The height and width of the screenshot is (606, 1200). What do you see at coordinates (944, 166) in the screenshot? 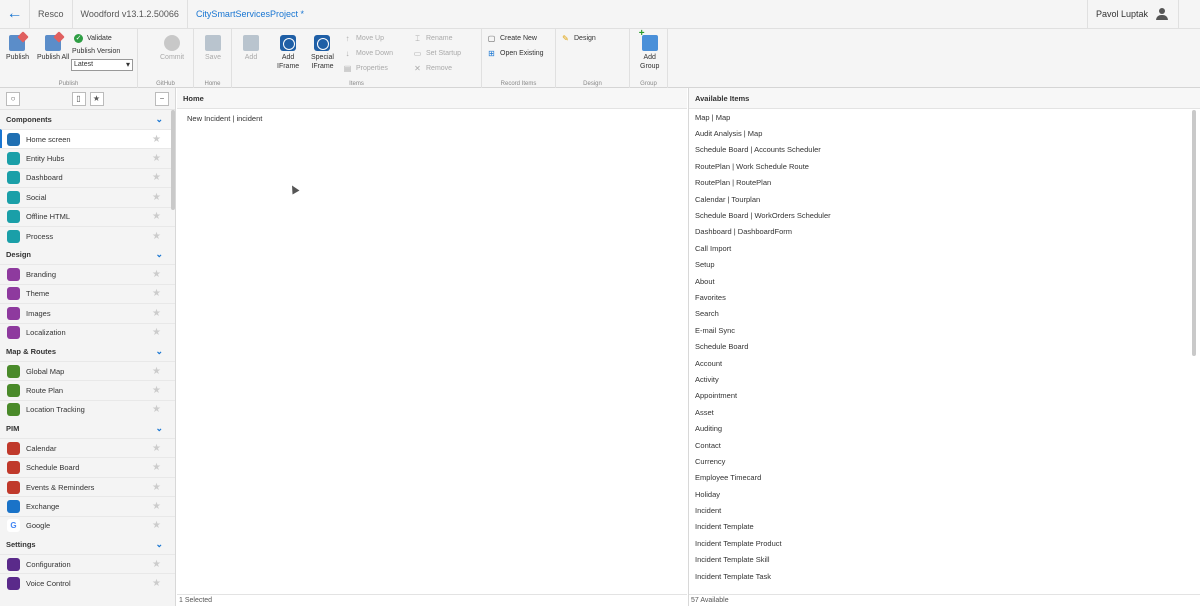
I see `available-item: RoutePlan | Work Schedule Route` at bounding box center [944, 166].